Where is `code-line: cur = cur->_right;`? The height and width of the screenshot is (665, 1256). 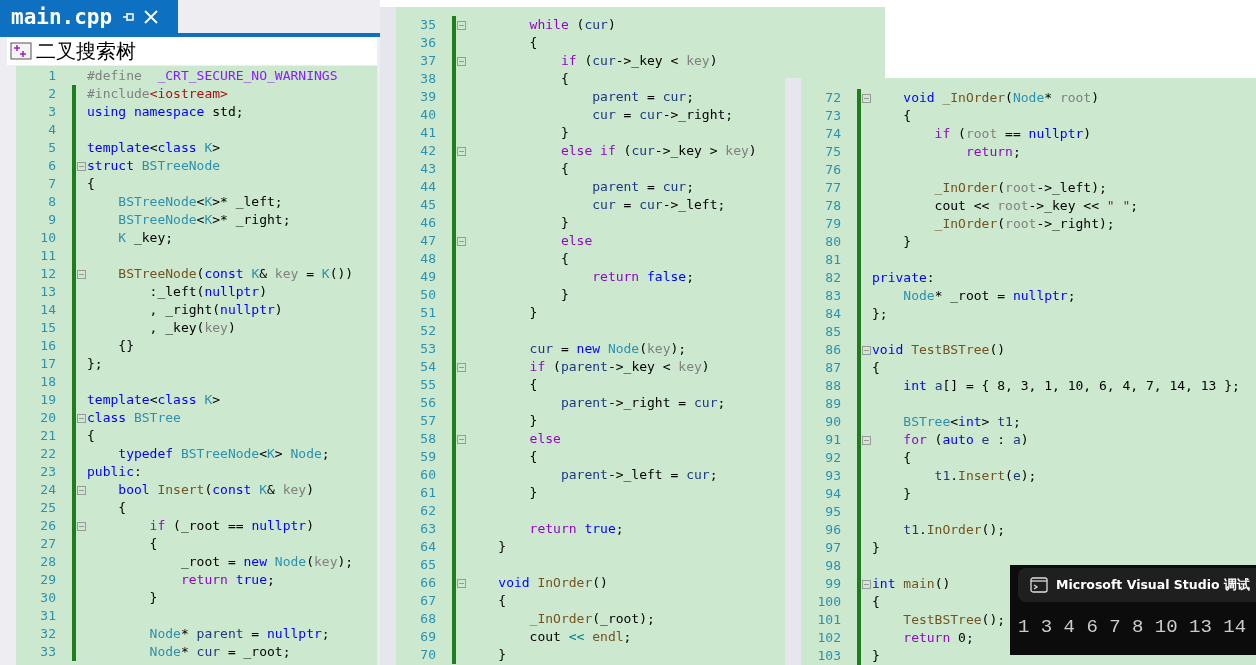 code-line: cur = cur->_right; is located at coordinates (662, 115).